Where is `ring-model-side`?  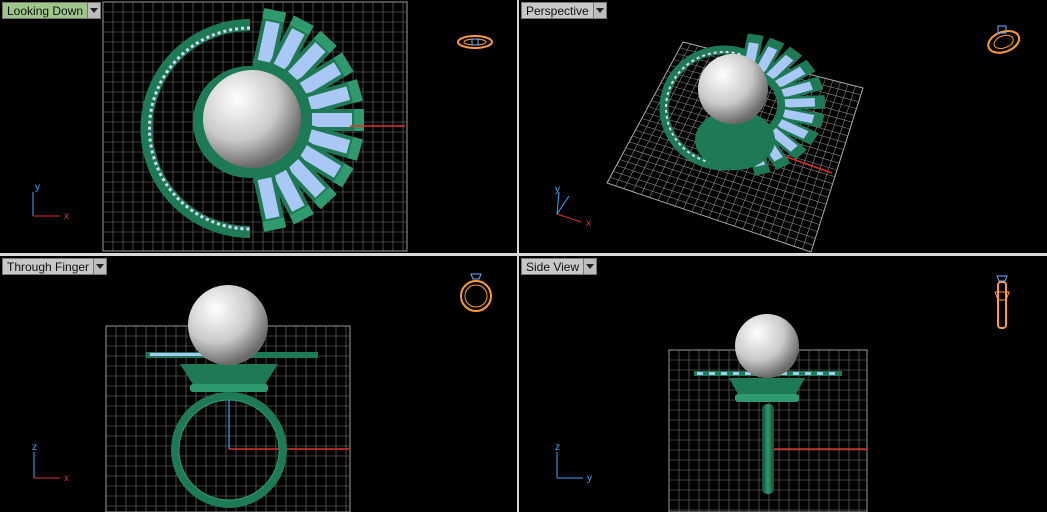 ring-model-side is located at coordinates (768, 404).